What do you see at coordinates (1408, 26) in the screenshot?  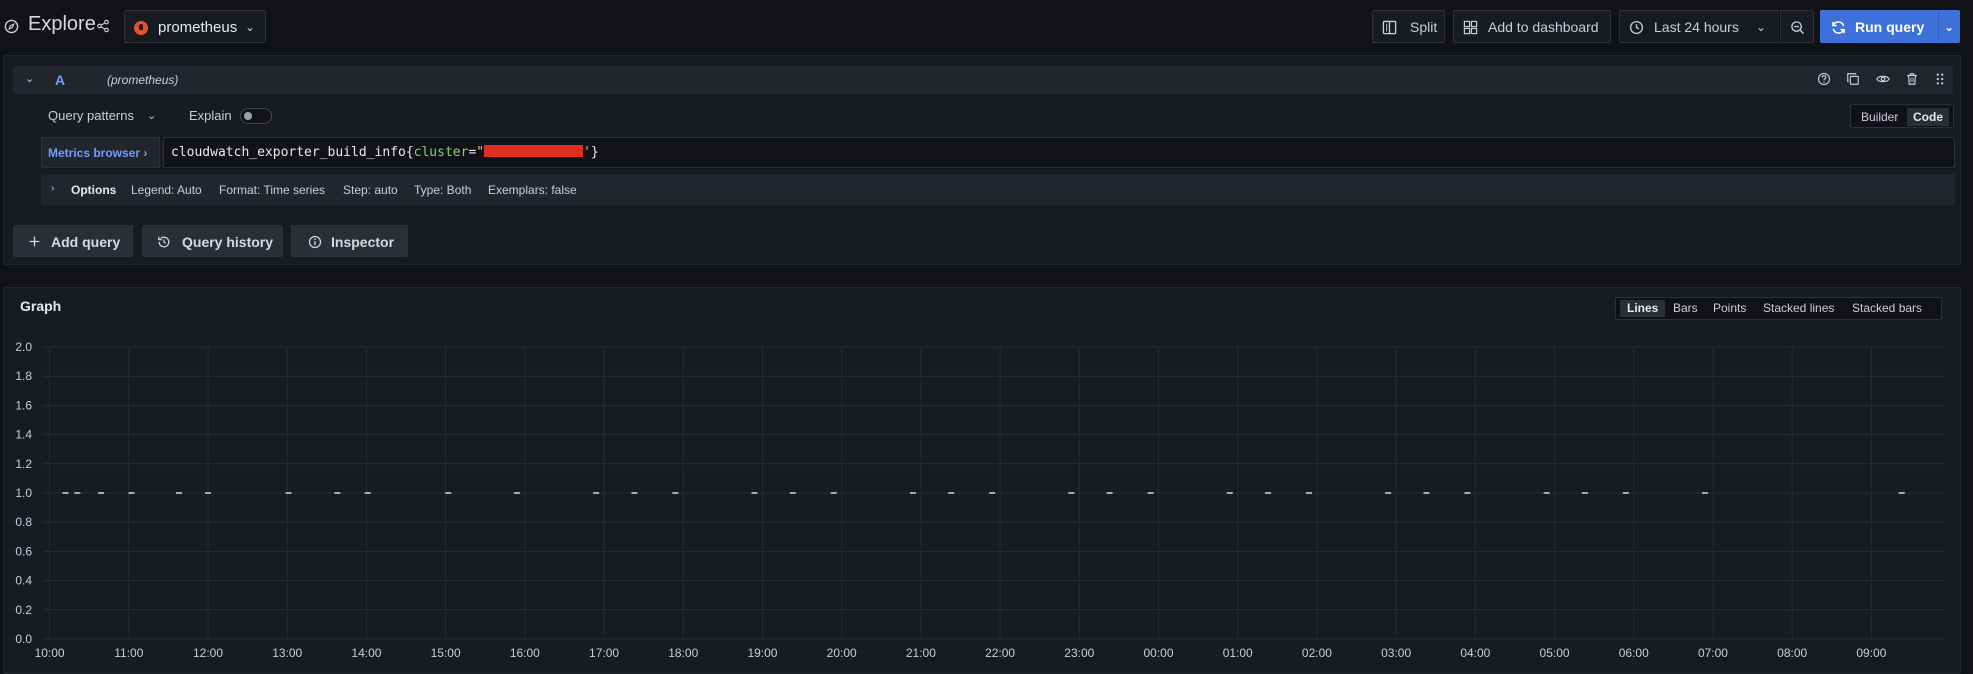 I see `split-button: Split` at bounding box center [1408, 26].